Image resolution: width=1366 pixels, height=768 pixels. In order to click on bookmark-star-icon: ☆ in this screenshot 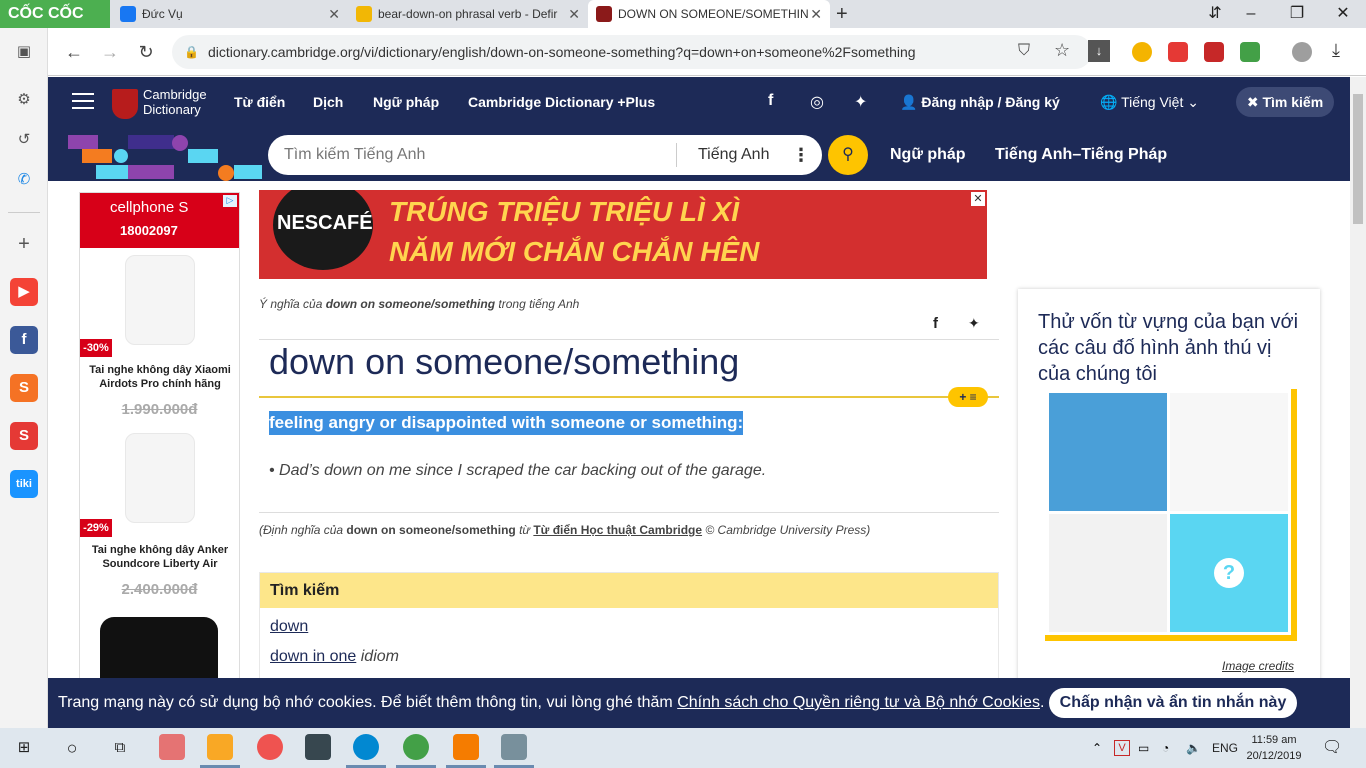, I will do `click(1062, 50)`.